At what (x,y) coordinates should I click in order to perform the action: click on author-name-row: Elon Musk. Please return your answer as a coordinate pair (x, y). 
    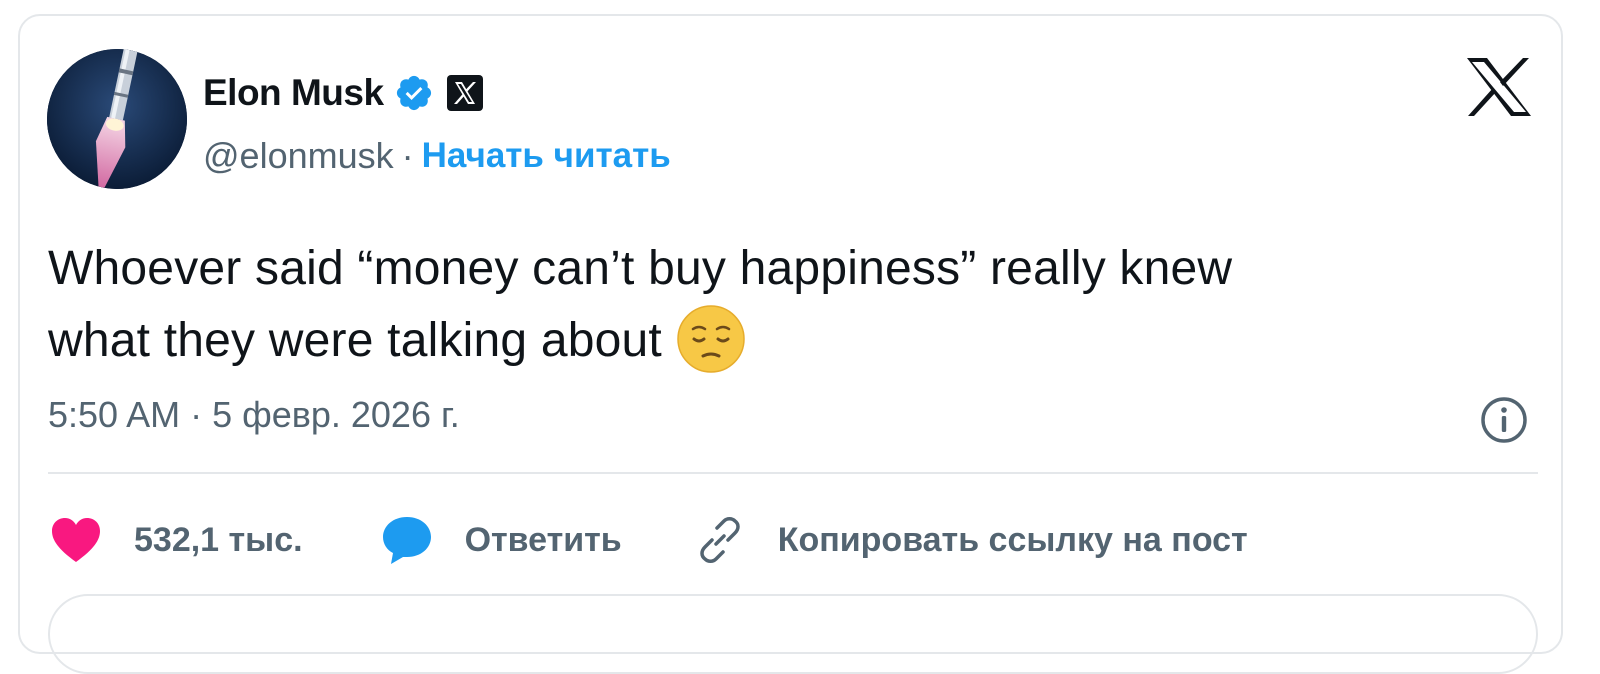
    Looking at the image, I should click on (343, 93).